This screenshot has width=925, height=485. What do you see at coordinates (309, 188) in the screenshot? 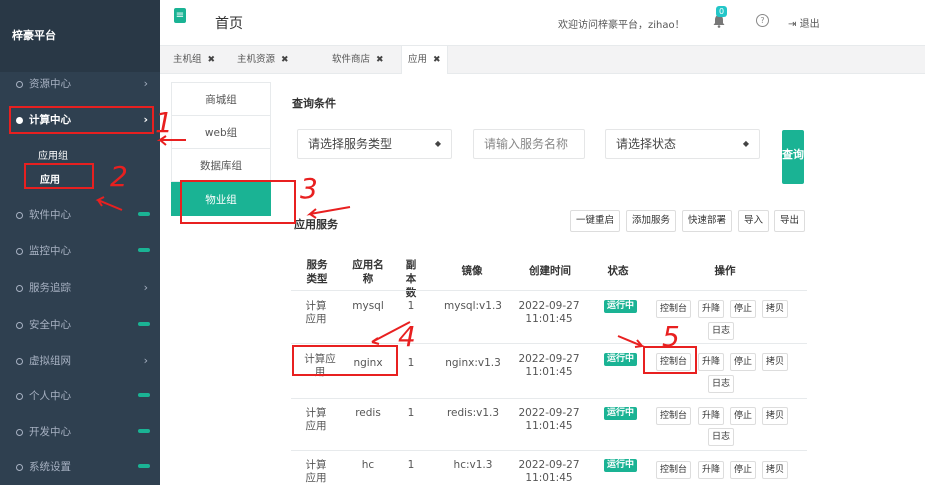
I see `annotation-number: 3` at bounding box center [309, 188].